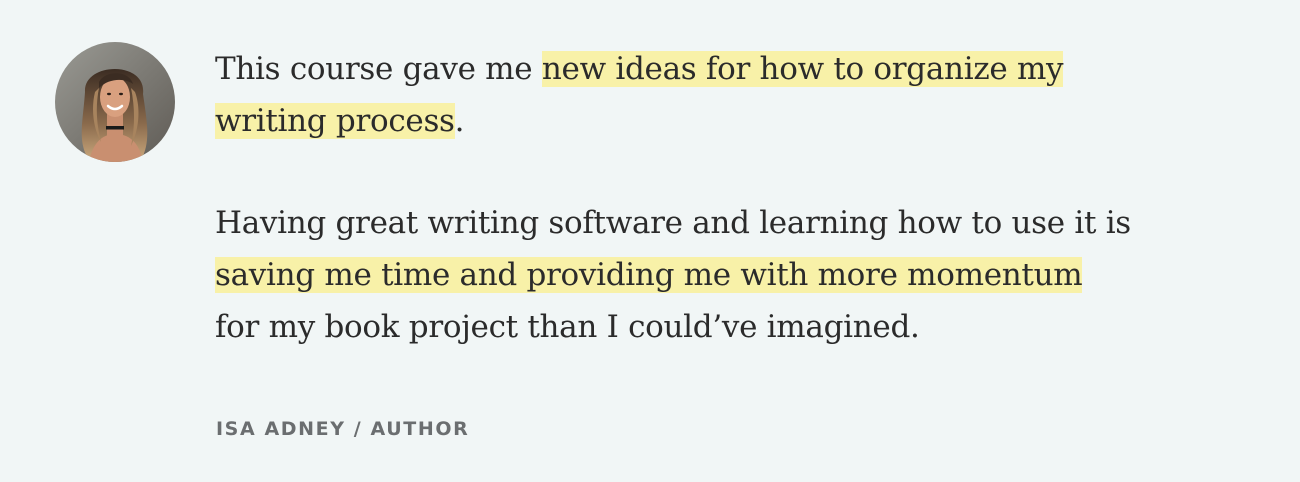  What do you see at coordinates (750, 121) in the screenshot?
I see `quote-line: writing process.` at bounding box center [750, 121].